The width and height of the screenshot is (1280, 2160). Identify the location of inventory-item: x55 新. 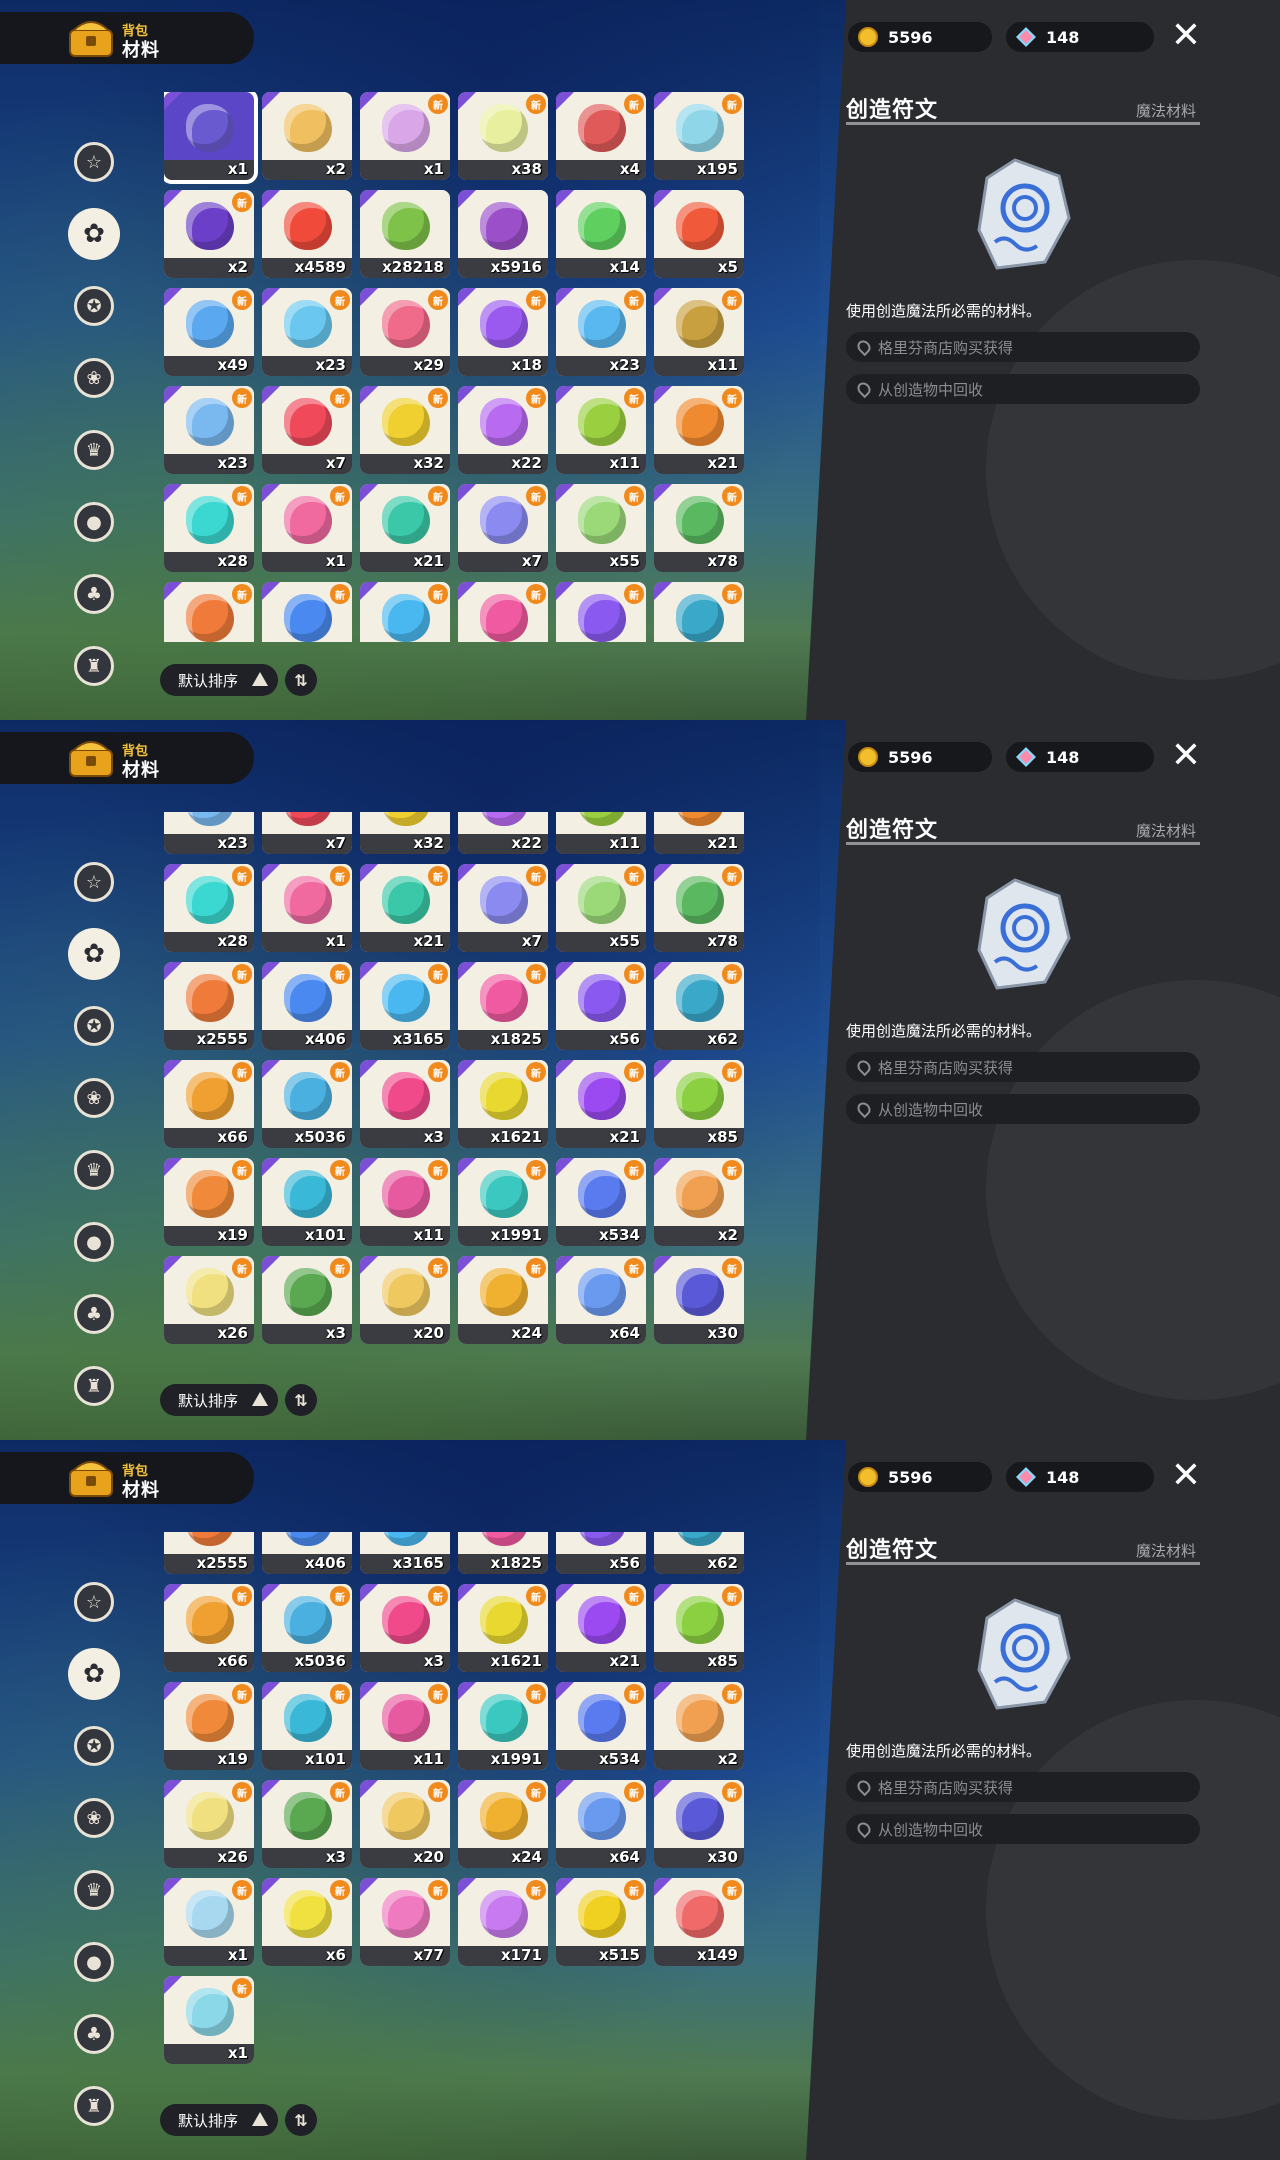
(601, 528).